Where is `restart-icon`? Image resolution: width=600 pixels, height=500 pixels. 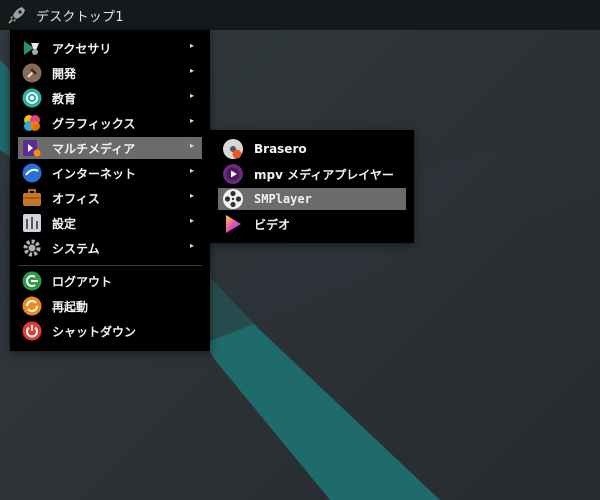
restart-icon is located at coordinates (32, 306).